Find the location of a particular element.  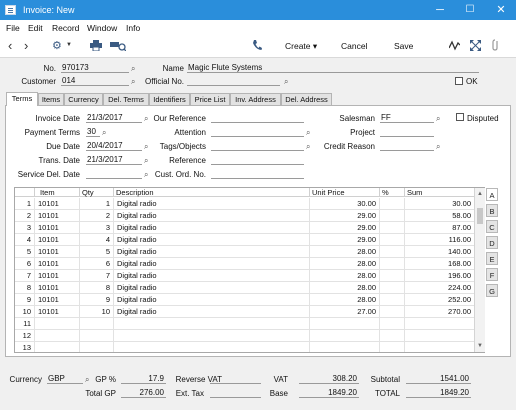

side-tab-d: D is located at coordinates (492, 242).